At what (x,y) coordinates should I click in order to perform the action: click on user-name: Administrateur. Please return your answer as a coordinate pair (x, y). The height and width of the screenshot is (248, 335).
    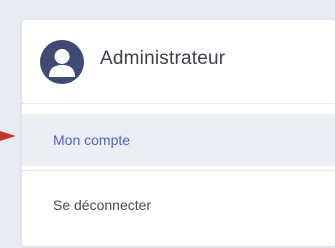
    Looking at the image, I should click on (163, 58).